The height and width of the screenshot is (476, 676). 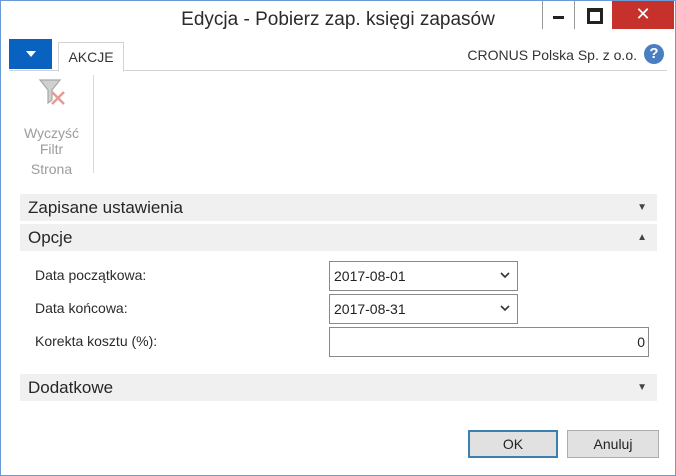 I want to click on help-icon: ?, so click(x=654, y=54).